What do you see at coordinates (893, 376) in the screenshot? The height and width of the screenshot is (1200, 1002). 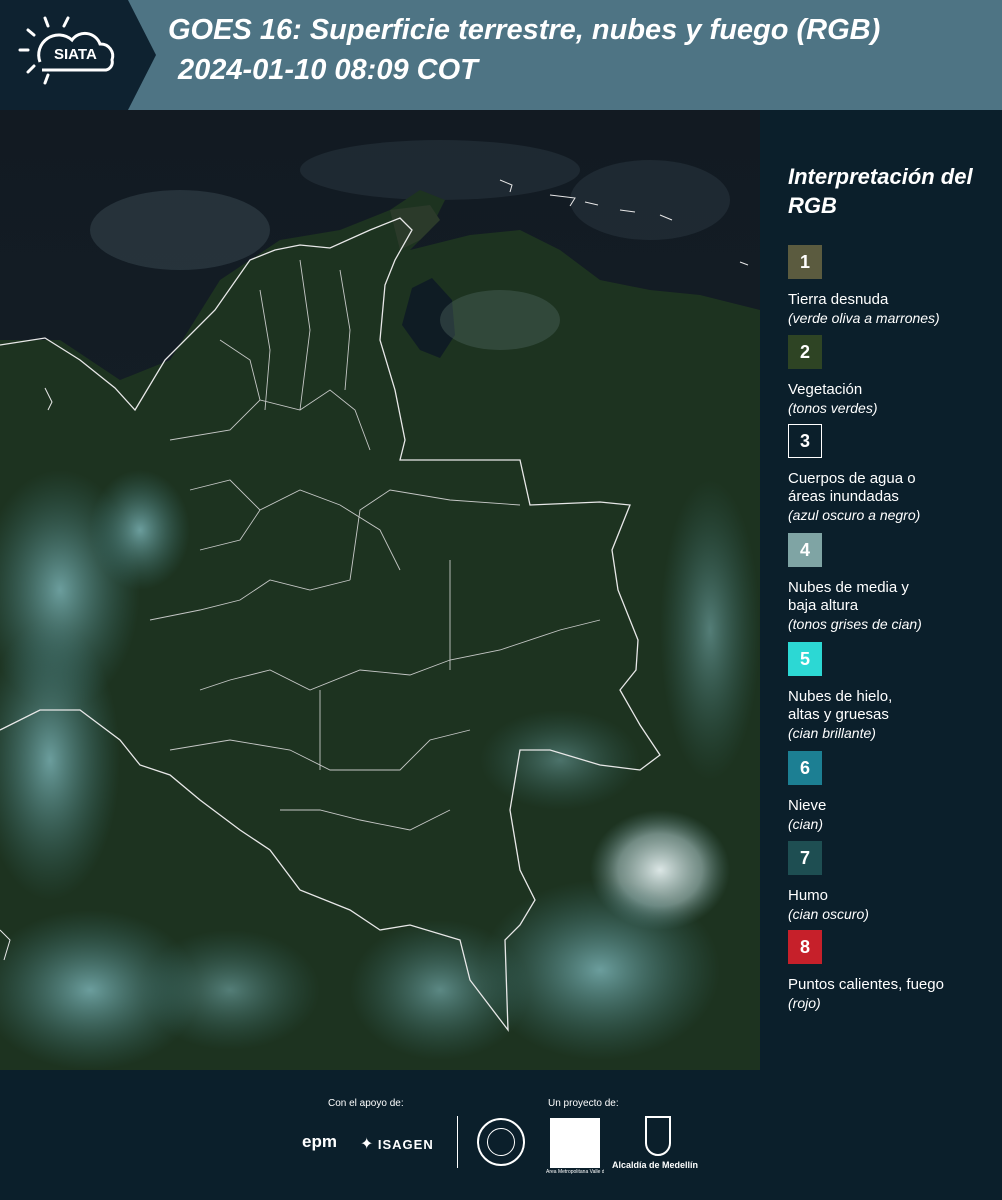 I see `legend-item-2: 2 Vegetación (tonos verdes)` at bounding box center [893, 376].